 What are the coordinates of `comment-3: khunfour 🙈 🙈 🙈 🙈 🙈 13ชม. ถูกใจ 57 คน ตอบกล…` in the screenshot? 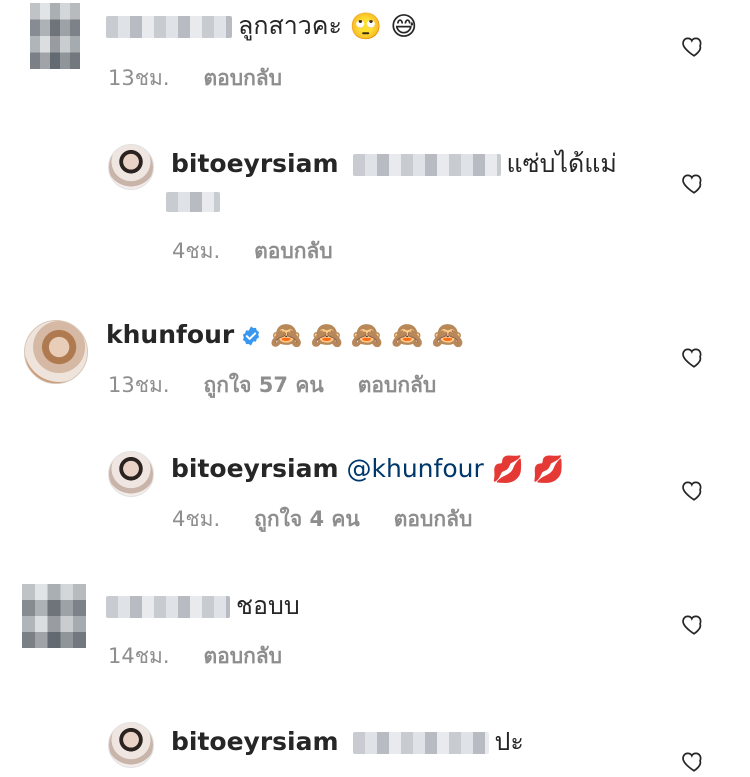 It's located at (375, 362).